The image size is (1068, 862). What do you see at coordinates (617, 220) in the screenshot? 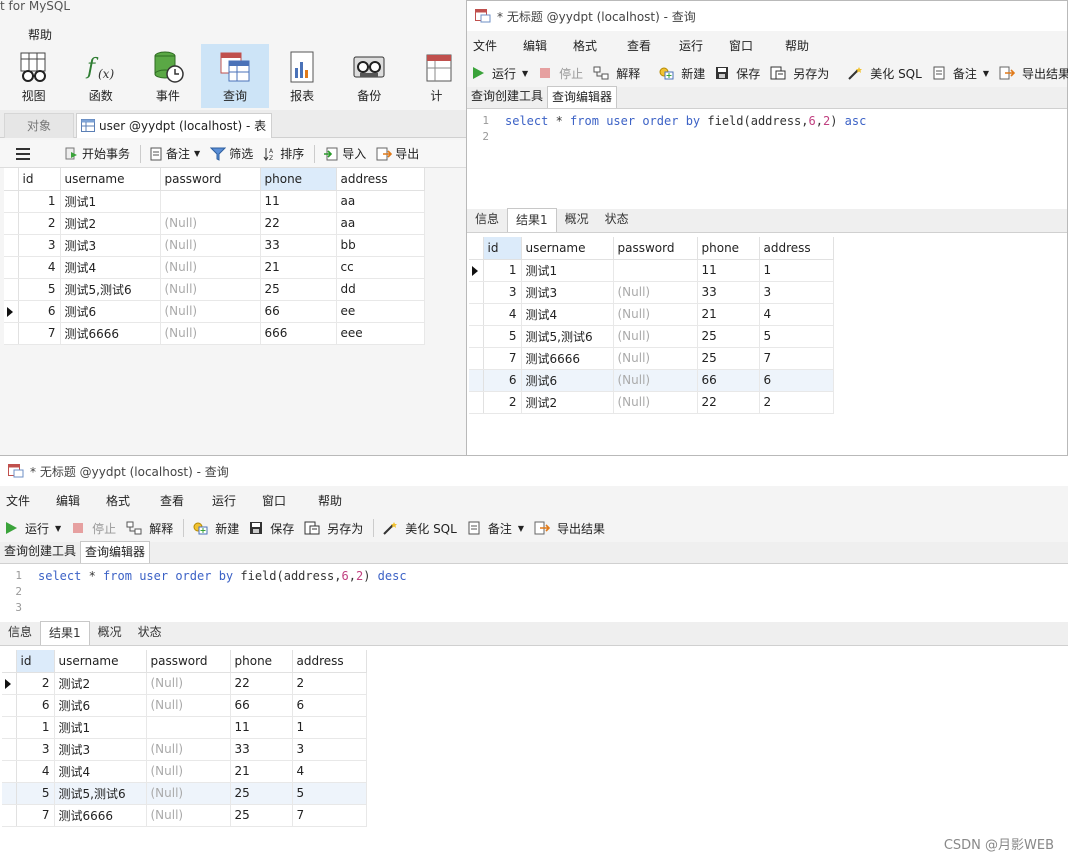
I see `result-tab-status: 状态` at bounding box center [617, 220].